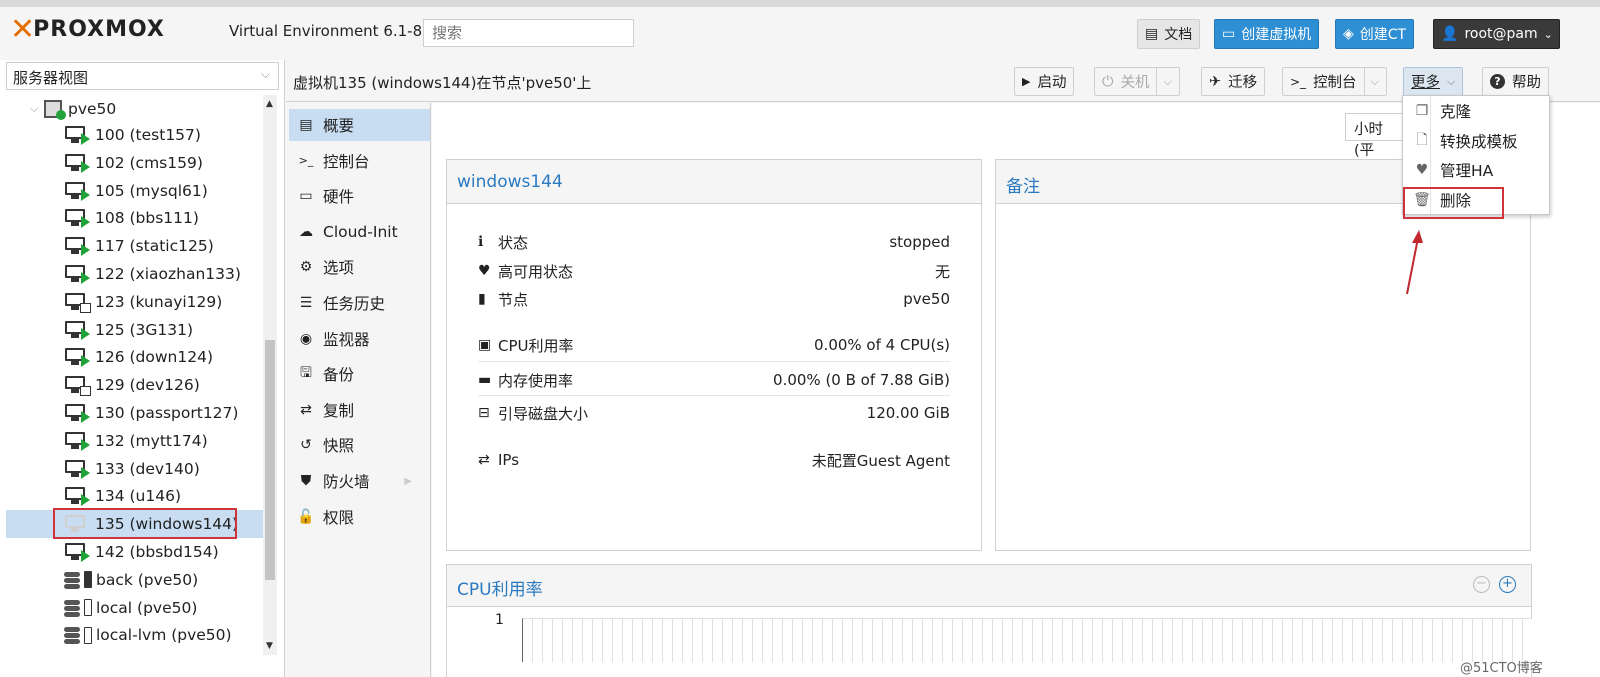 This screenshot has height=677, width=1600. I want to click on tree-item: 126 (down124), so click(134, 357).